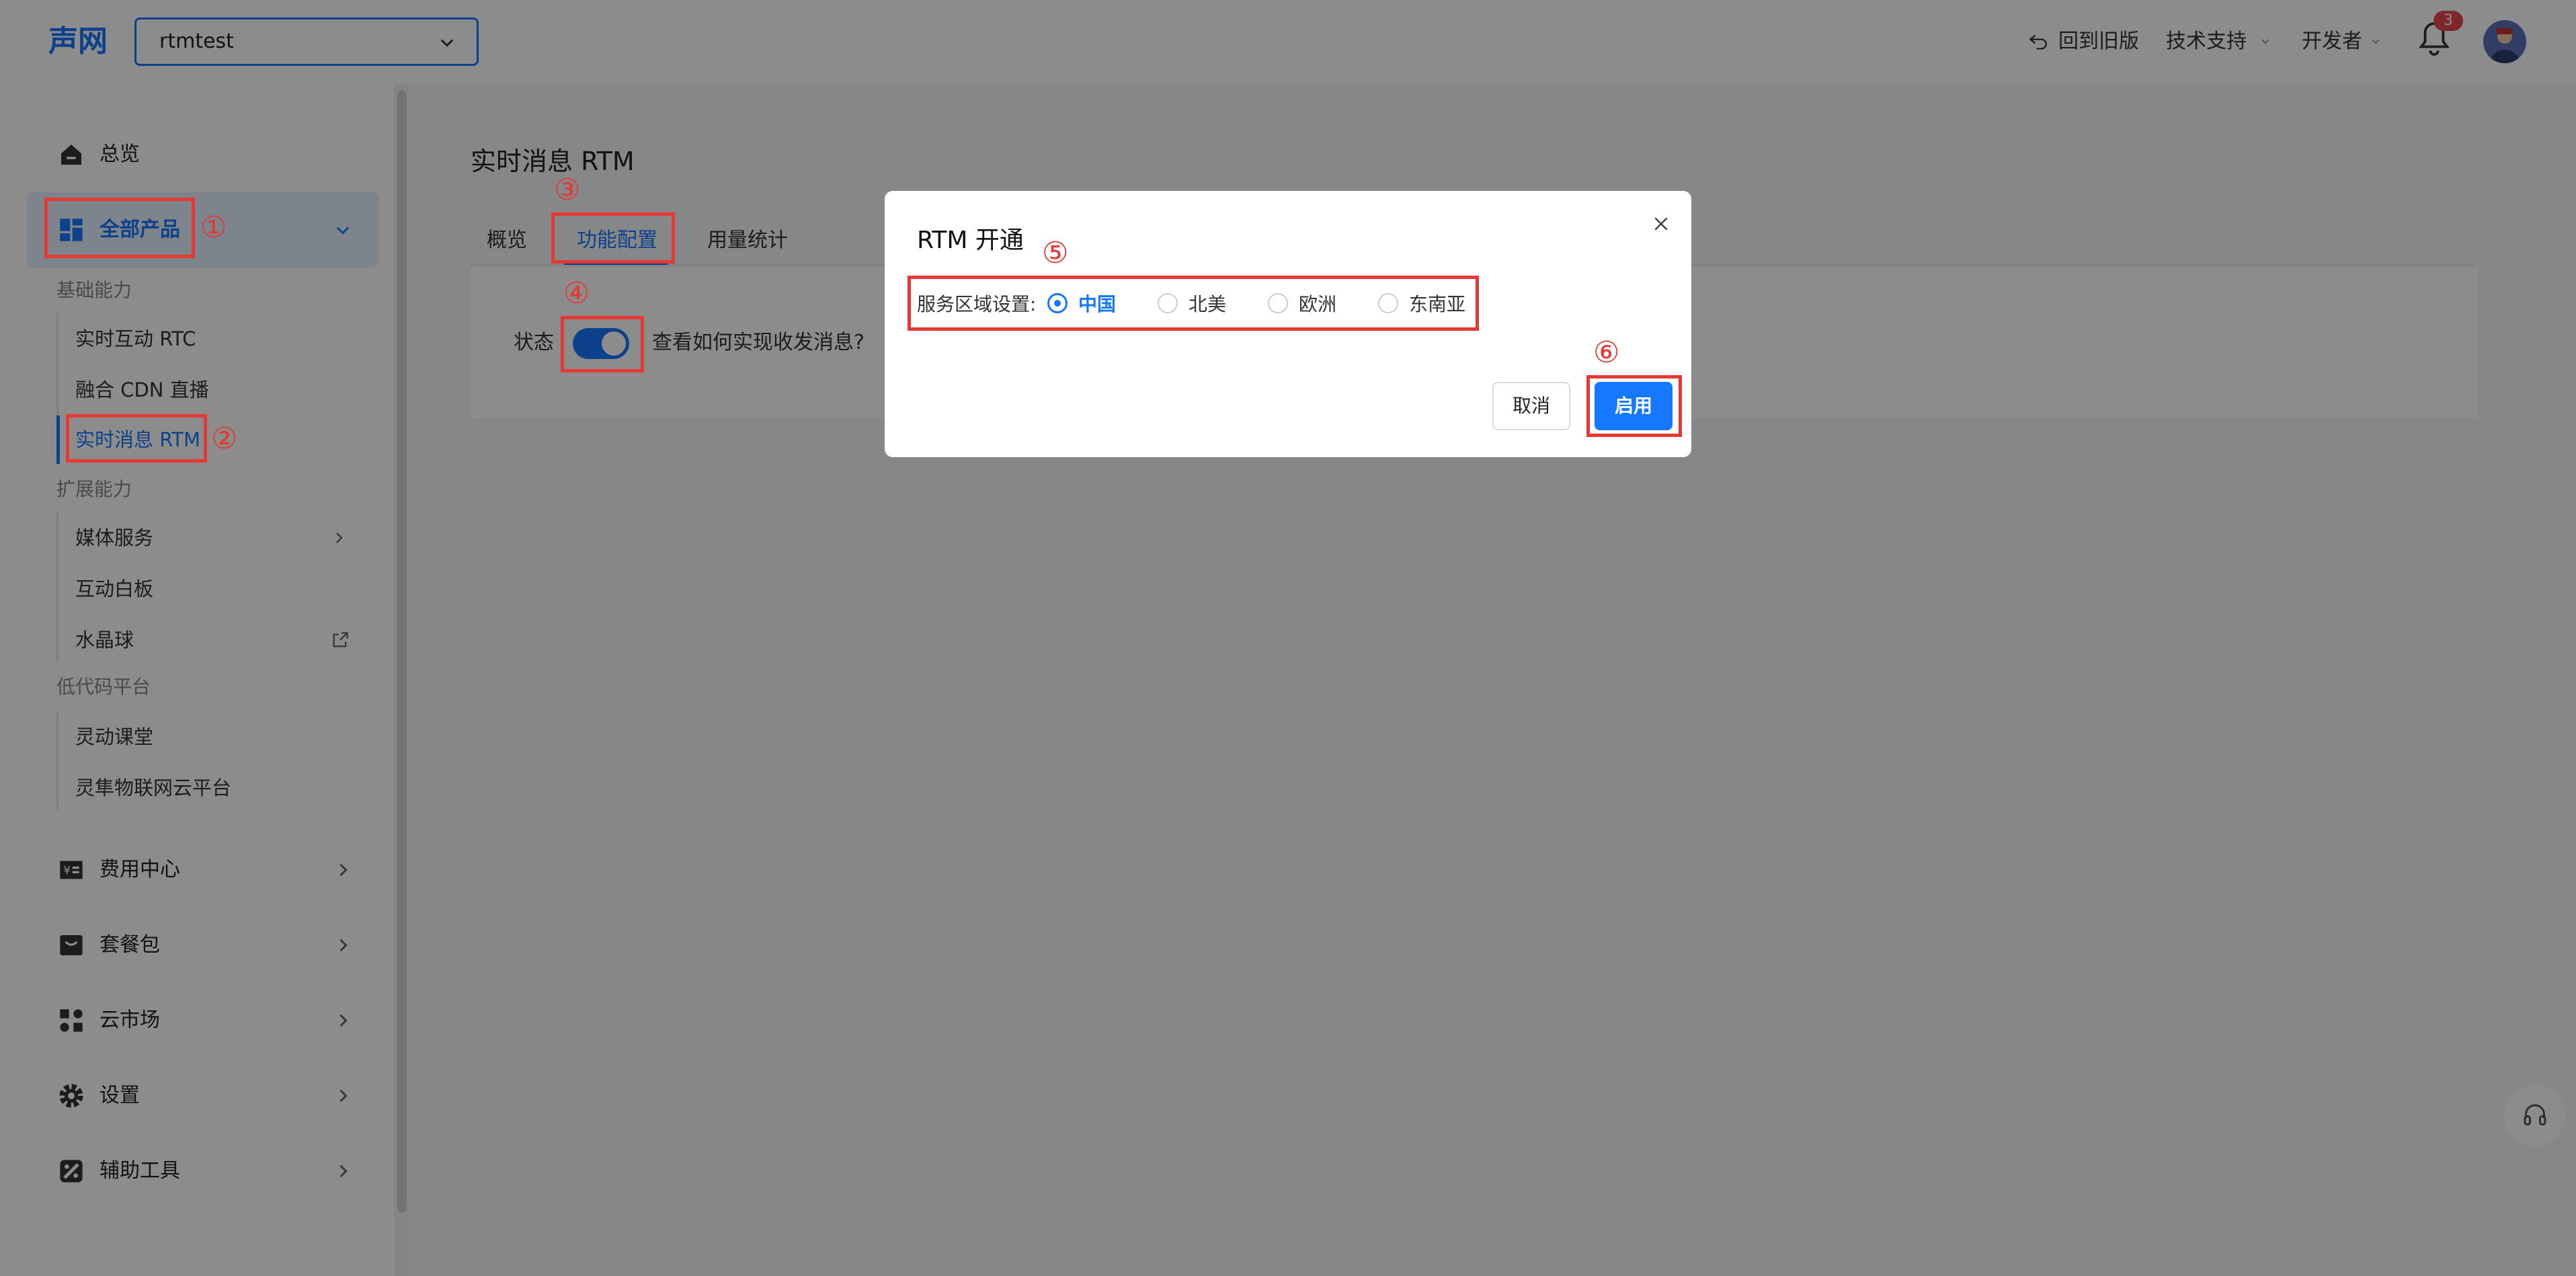 This screenshot has width=2576, height=1276. Describe the element at coordinates (576, 293) in the screenshot. I see `annotation-number-4: ④` at that location.